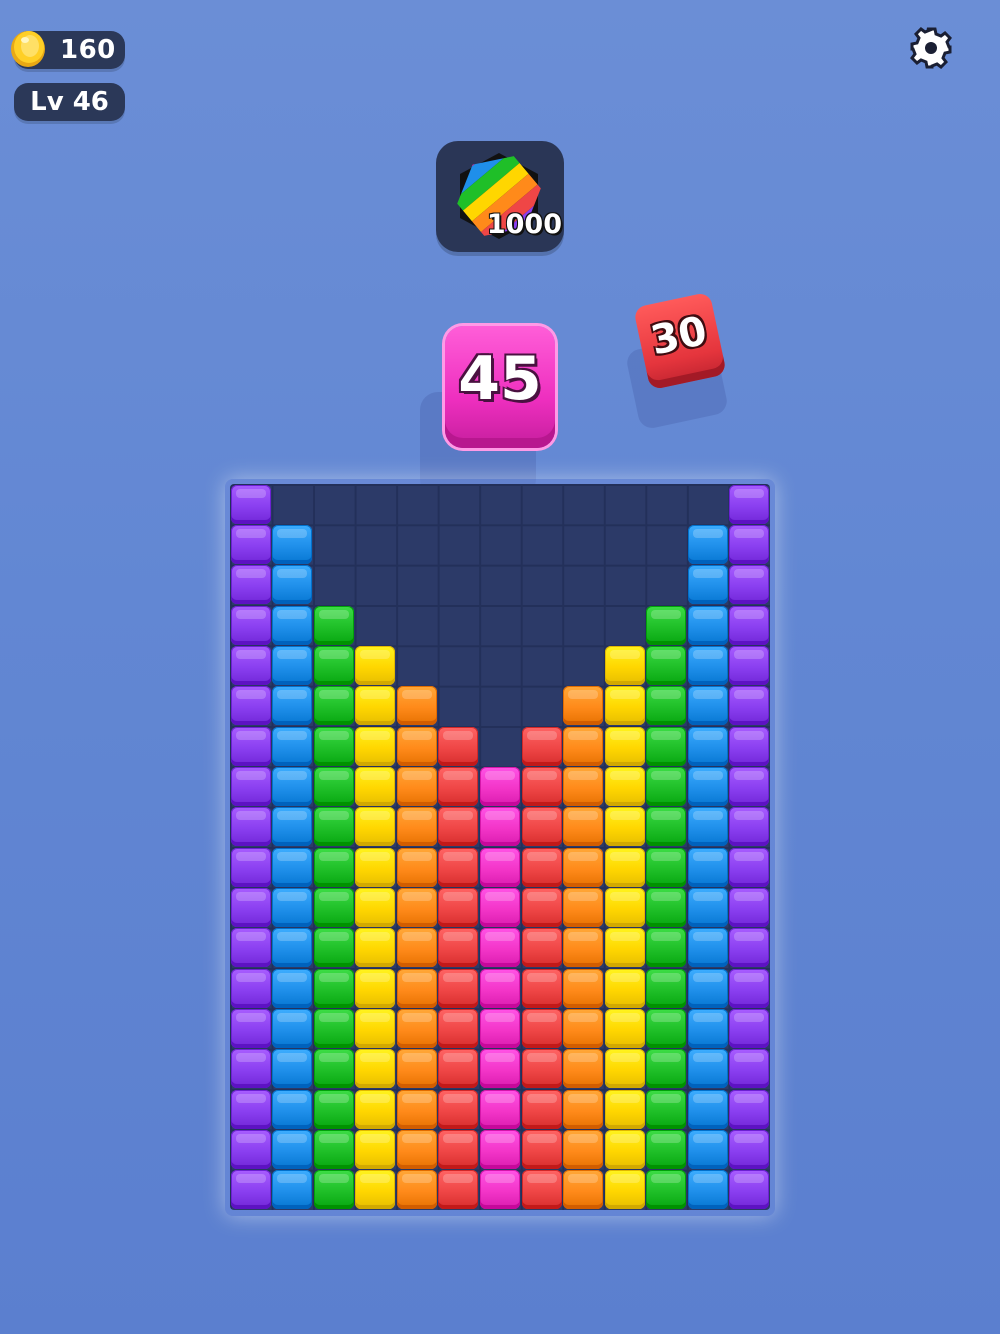  I want to click on coin-icon, so click(28, 49).